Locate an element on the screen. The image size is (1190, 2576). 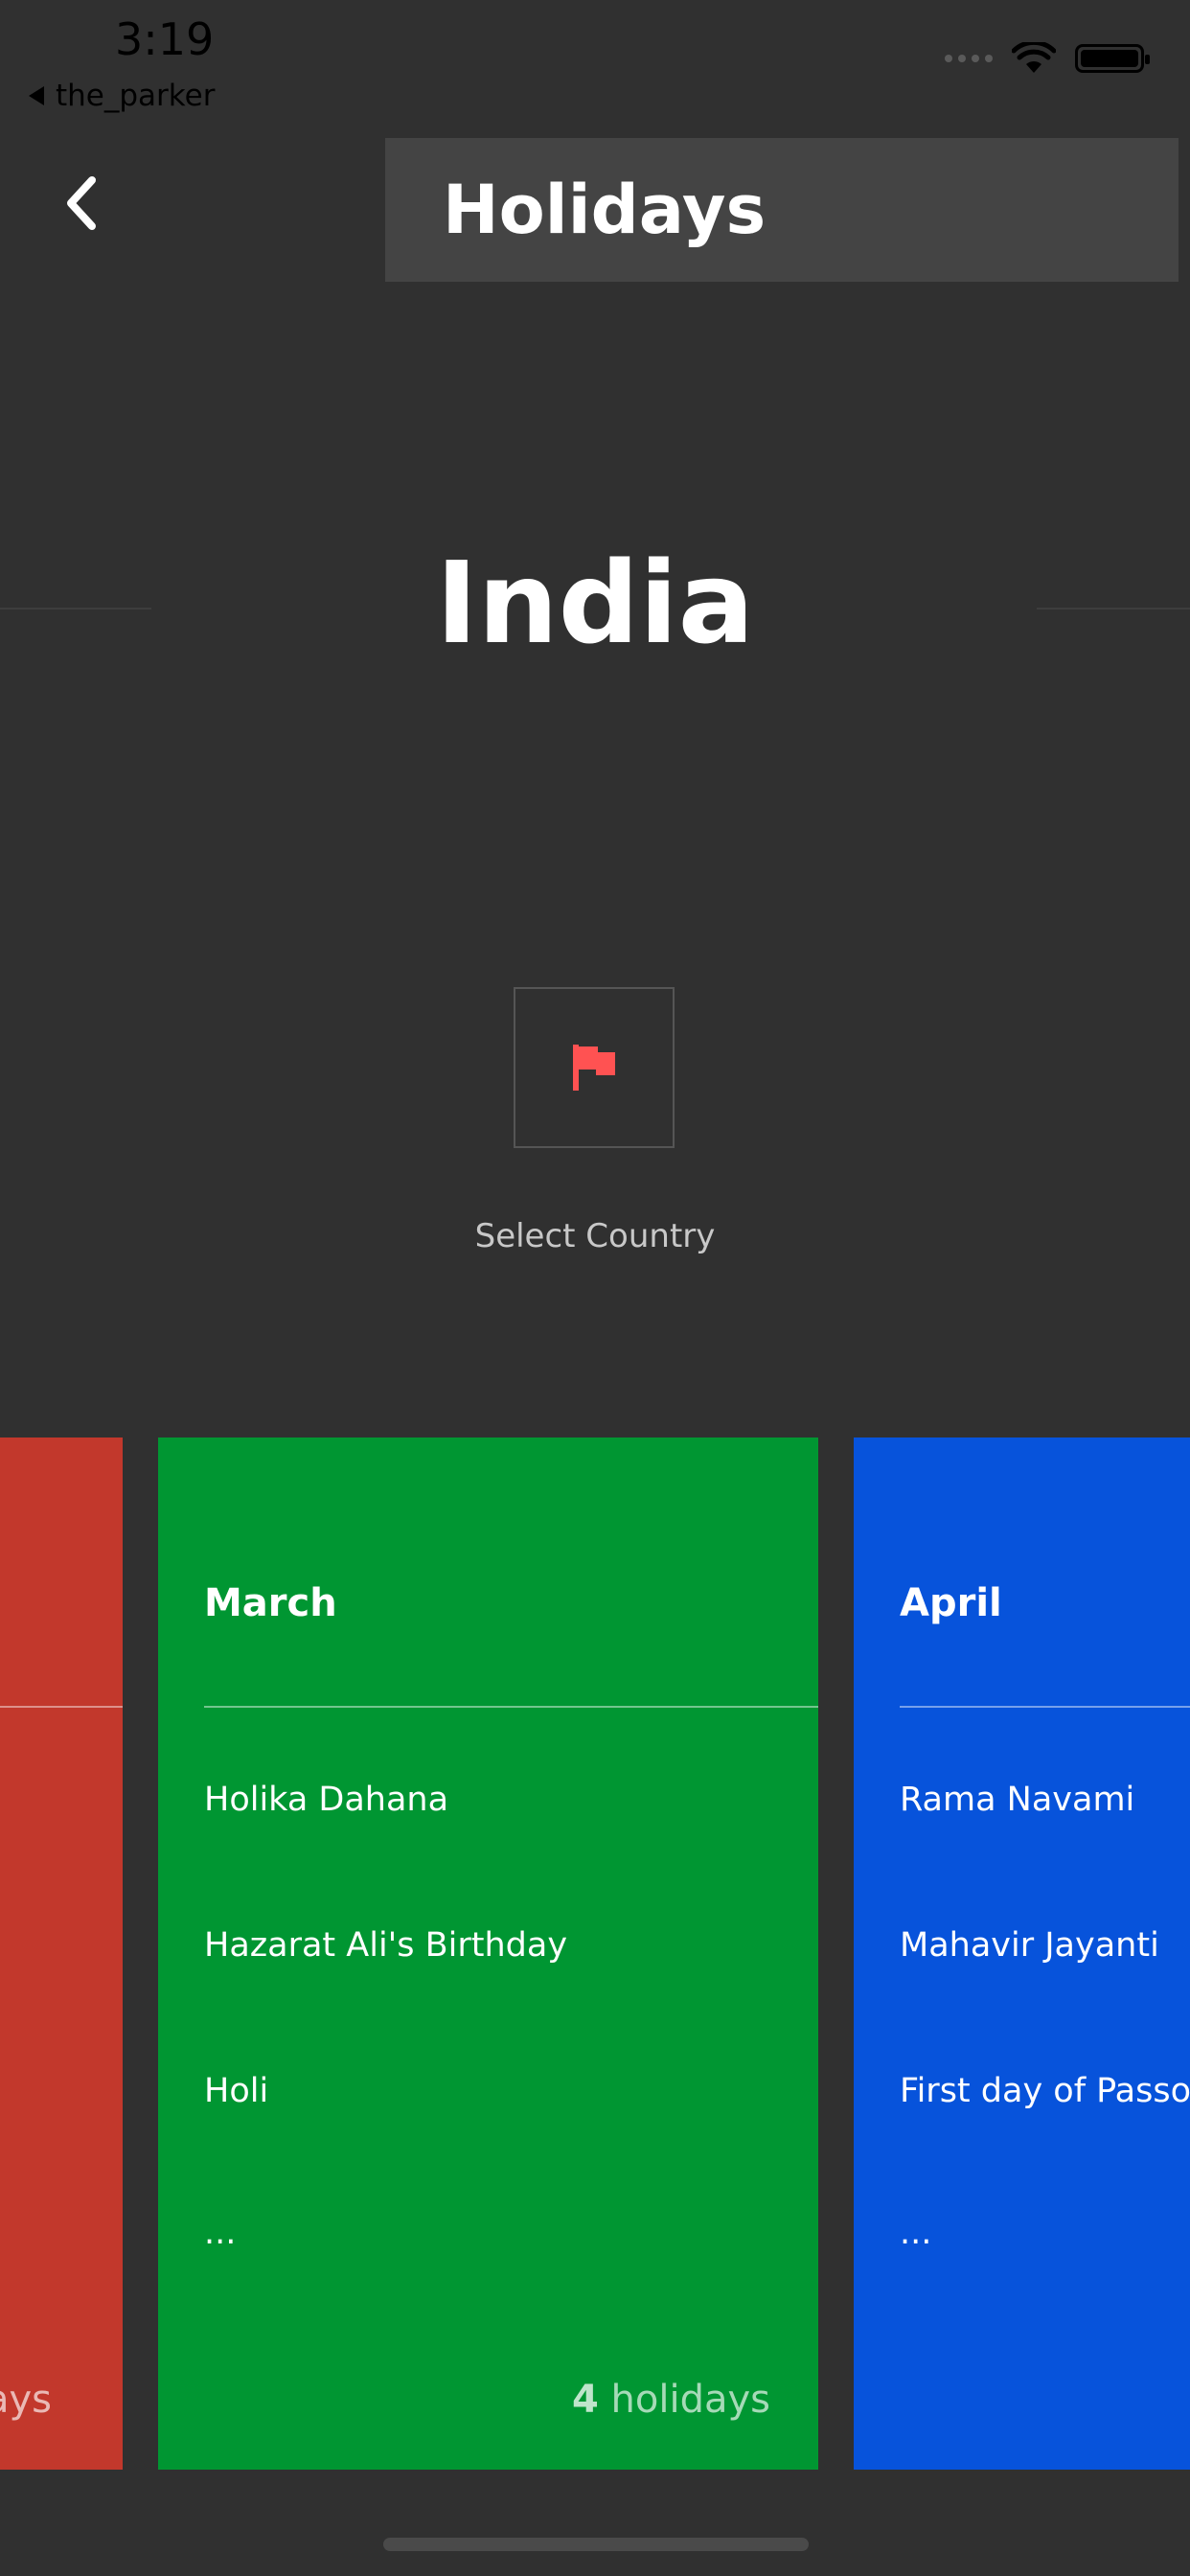
select-country-button is located at coordinates (594, 1067).